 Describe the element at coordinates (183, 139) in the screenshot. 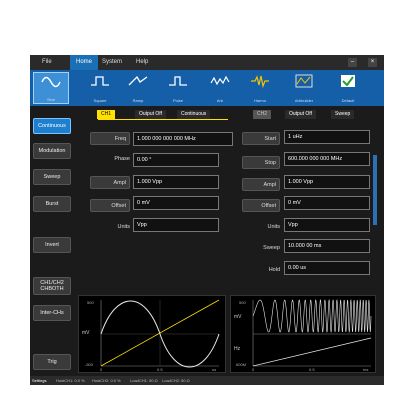

I see `ch1-freq-value: 1.000 000 000 000 MHz` at that location.